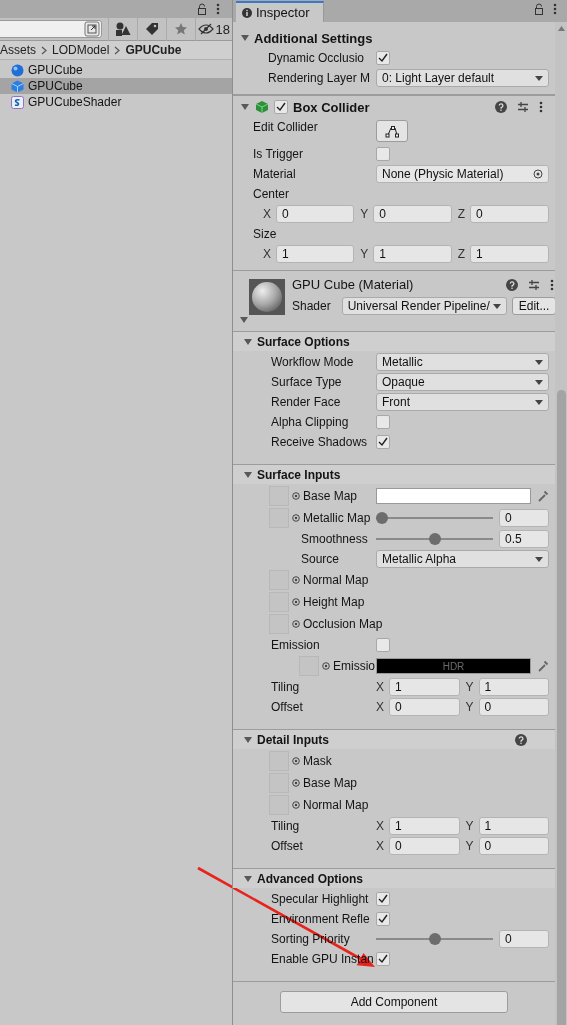 This screenshot has height=1025, width=567. I want to click on scrollbar, so click(561, 523).